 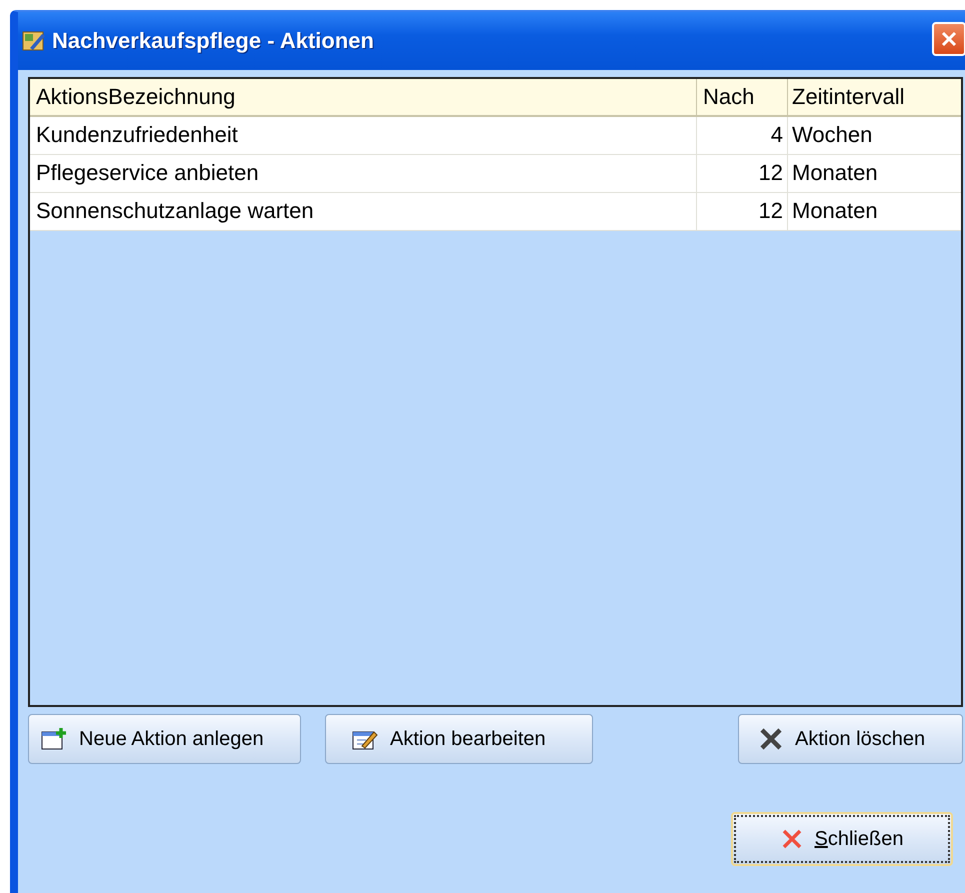 I want to click on delete-icon, so click(x=771, y=739).